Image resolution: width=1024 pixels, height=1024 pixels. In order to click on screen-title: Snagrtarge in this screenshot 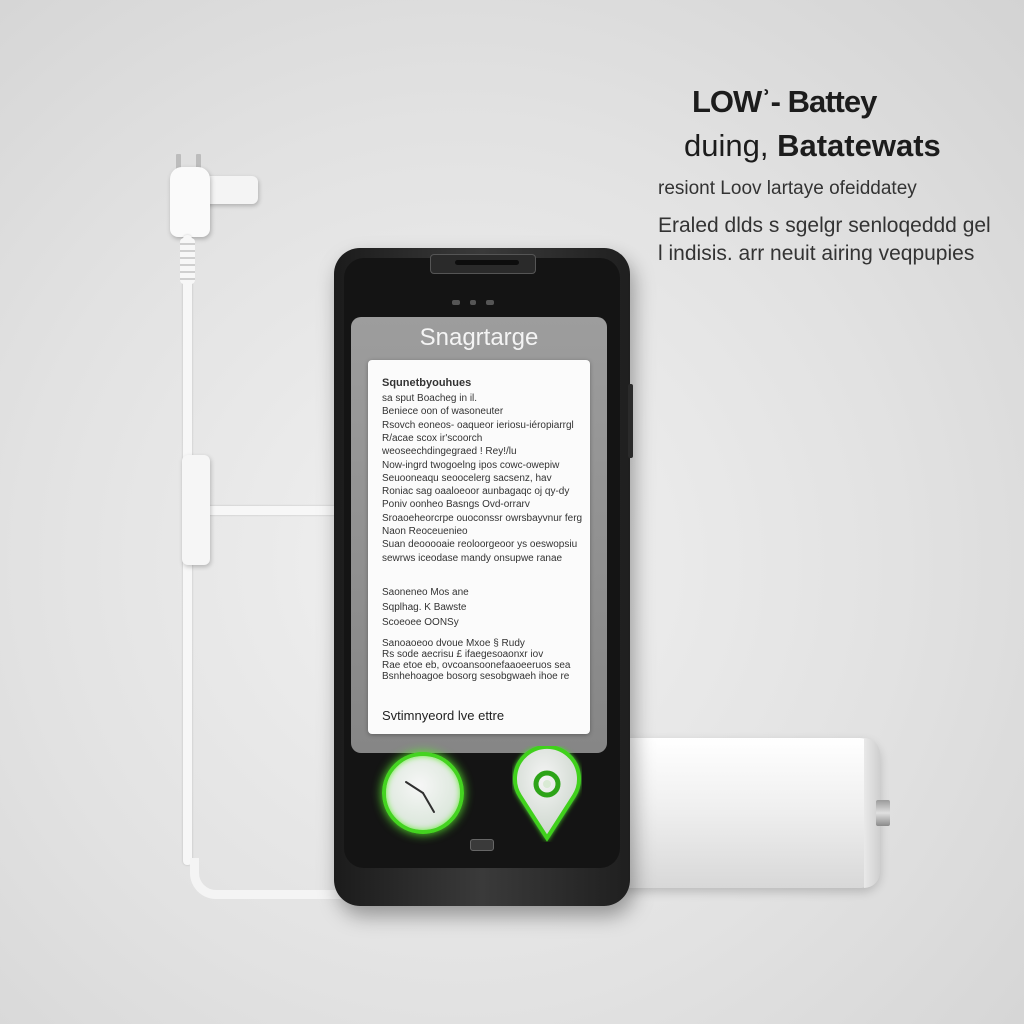, I will do `click(479, 337)`.